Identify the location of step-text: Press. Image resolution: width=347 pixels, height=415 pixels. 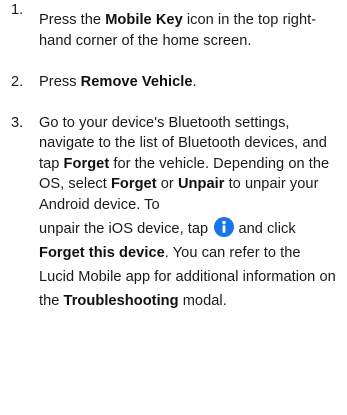
(60, 82).